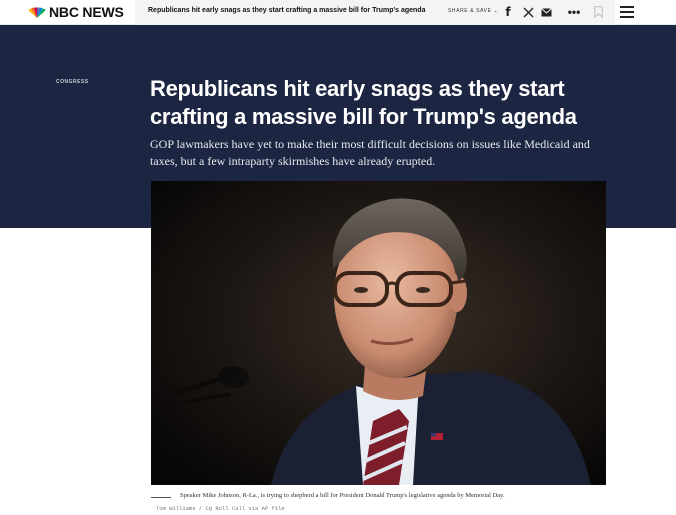  What do you see at coordinates (508, 12) in the screenshot?
I see `facebook-icon: f` at bounding box center [508, 12].